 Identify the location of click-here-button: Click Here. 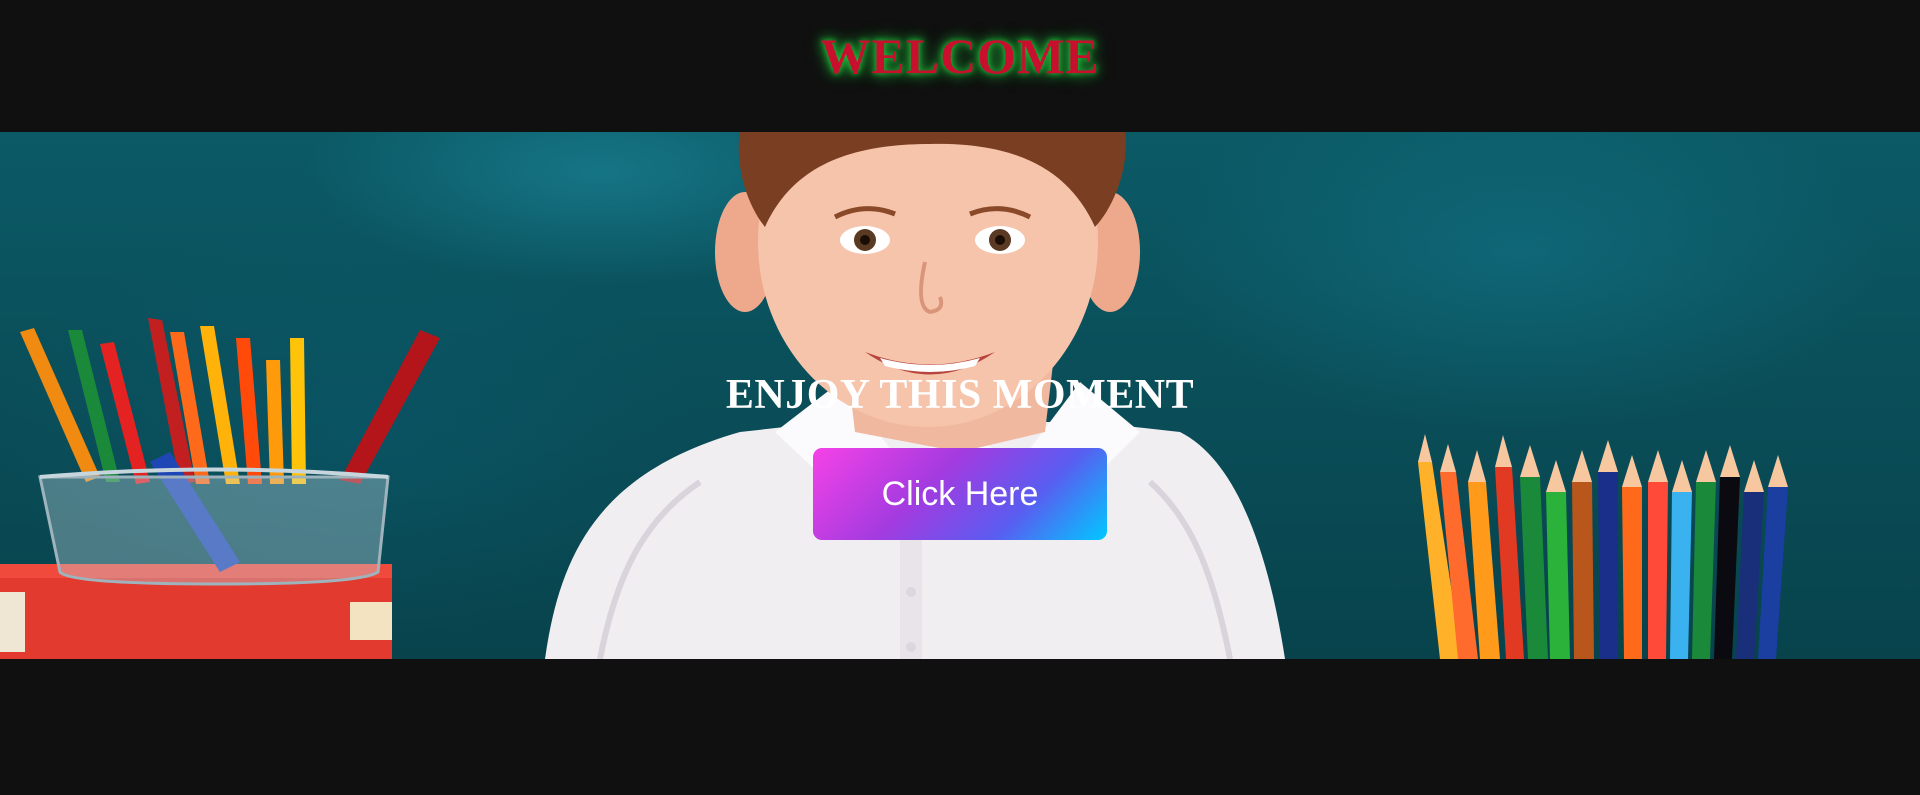
(960, 494).